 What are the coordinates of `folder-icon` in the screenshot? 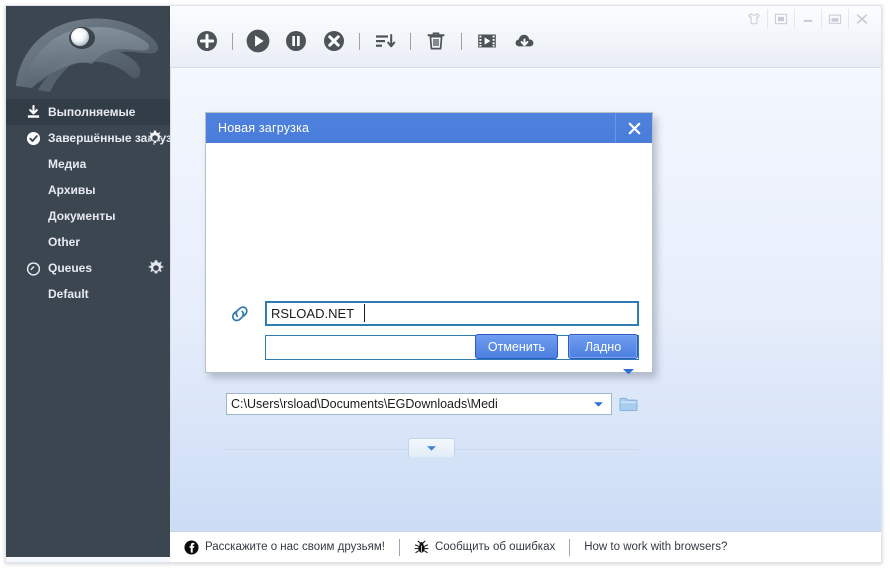 It's located at (628, 404).